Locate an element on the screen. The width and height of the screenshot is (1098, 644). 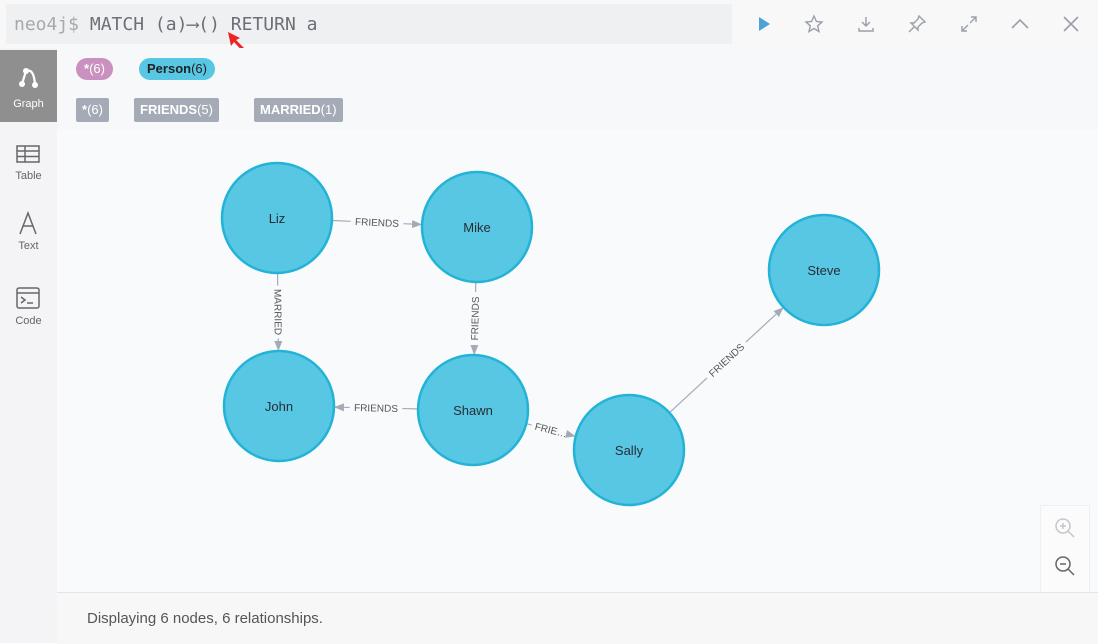
node-label: John is located at coordinates (279, 406).